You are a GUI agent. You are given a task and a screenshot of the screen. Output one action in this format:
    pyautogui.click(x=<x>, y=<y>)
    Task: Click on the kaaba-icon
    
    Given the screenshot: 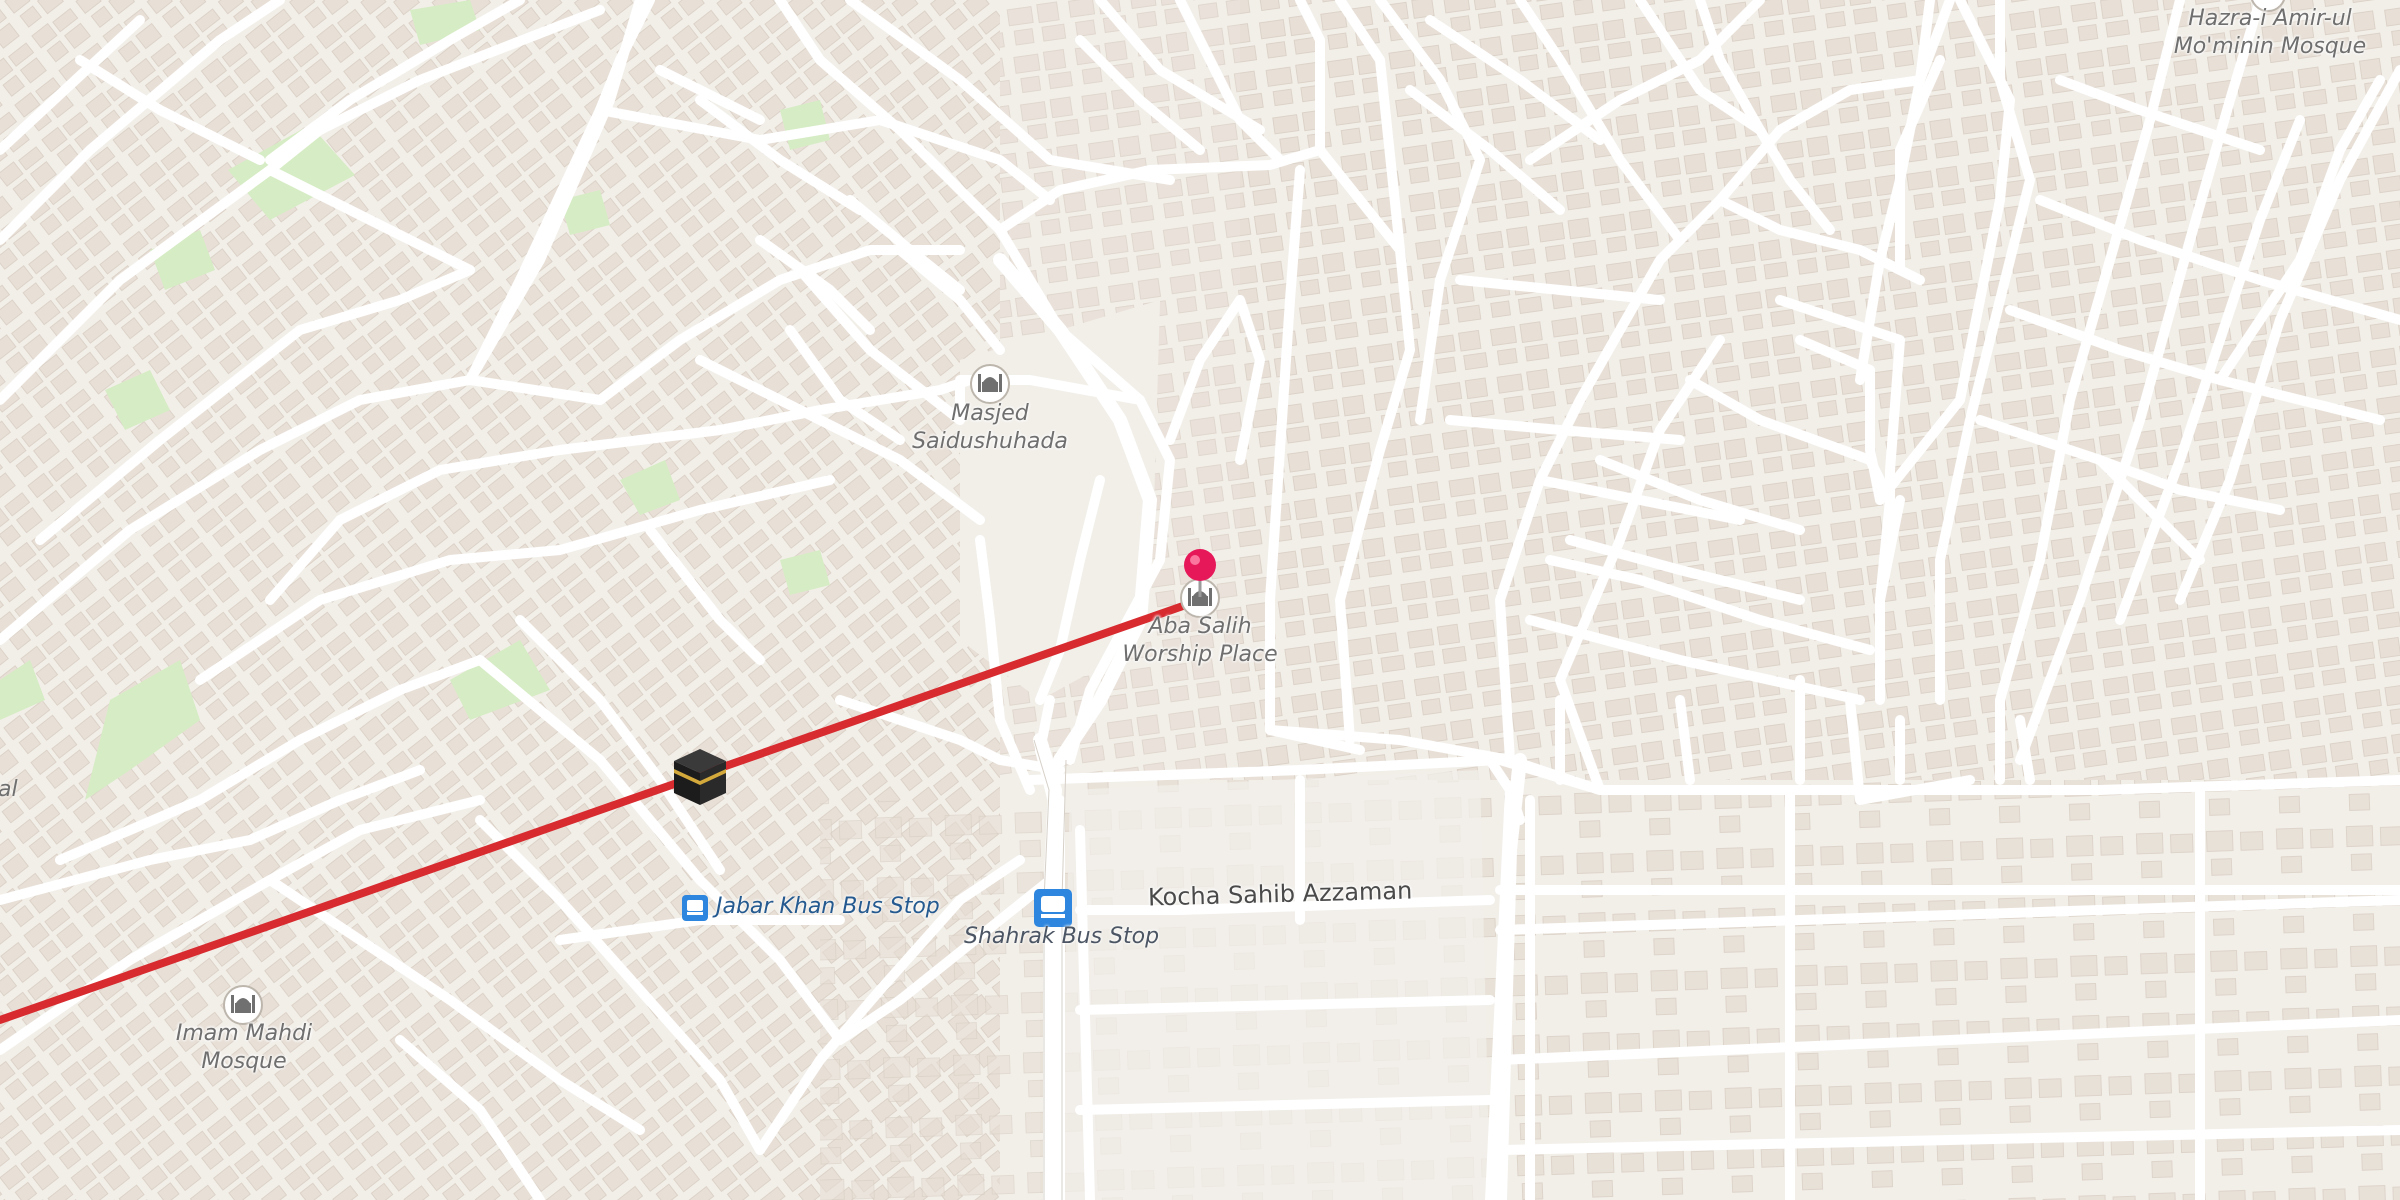 What is the action you would take?
    pyautogui.click(x=700, y=777)
    